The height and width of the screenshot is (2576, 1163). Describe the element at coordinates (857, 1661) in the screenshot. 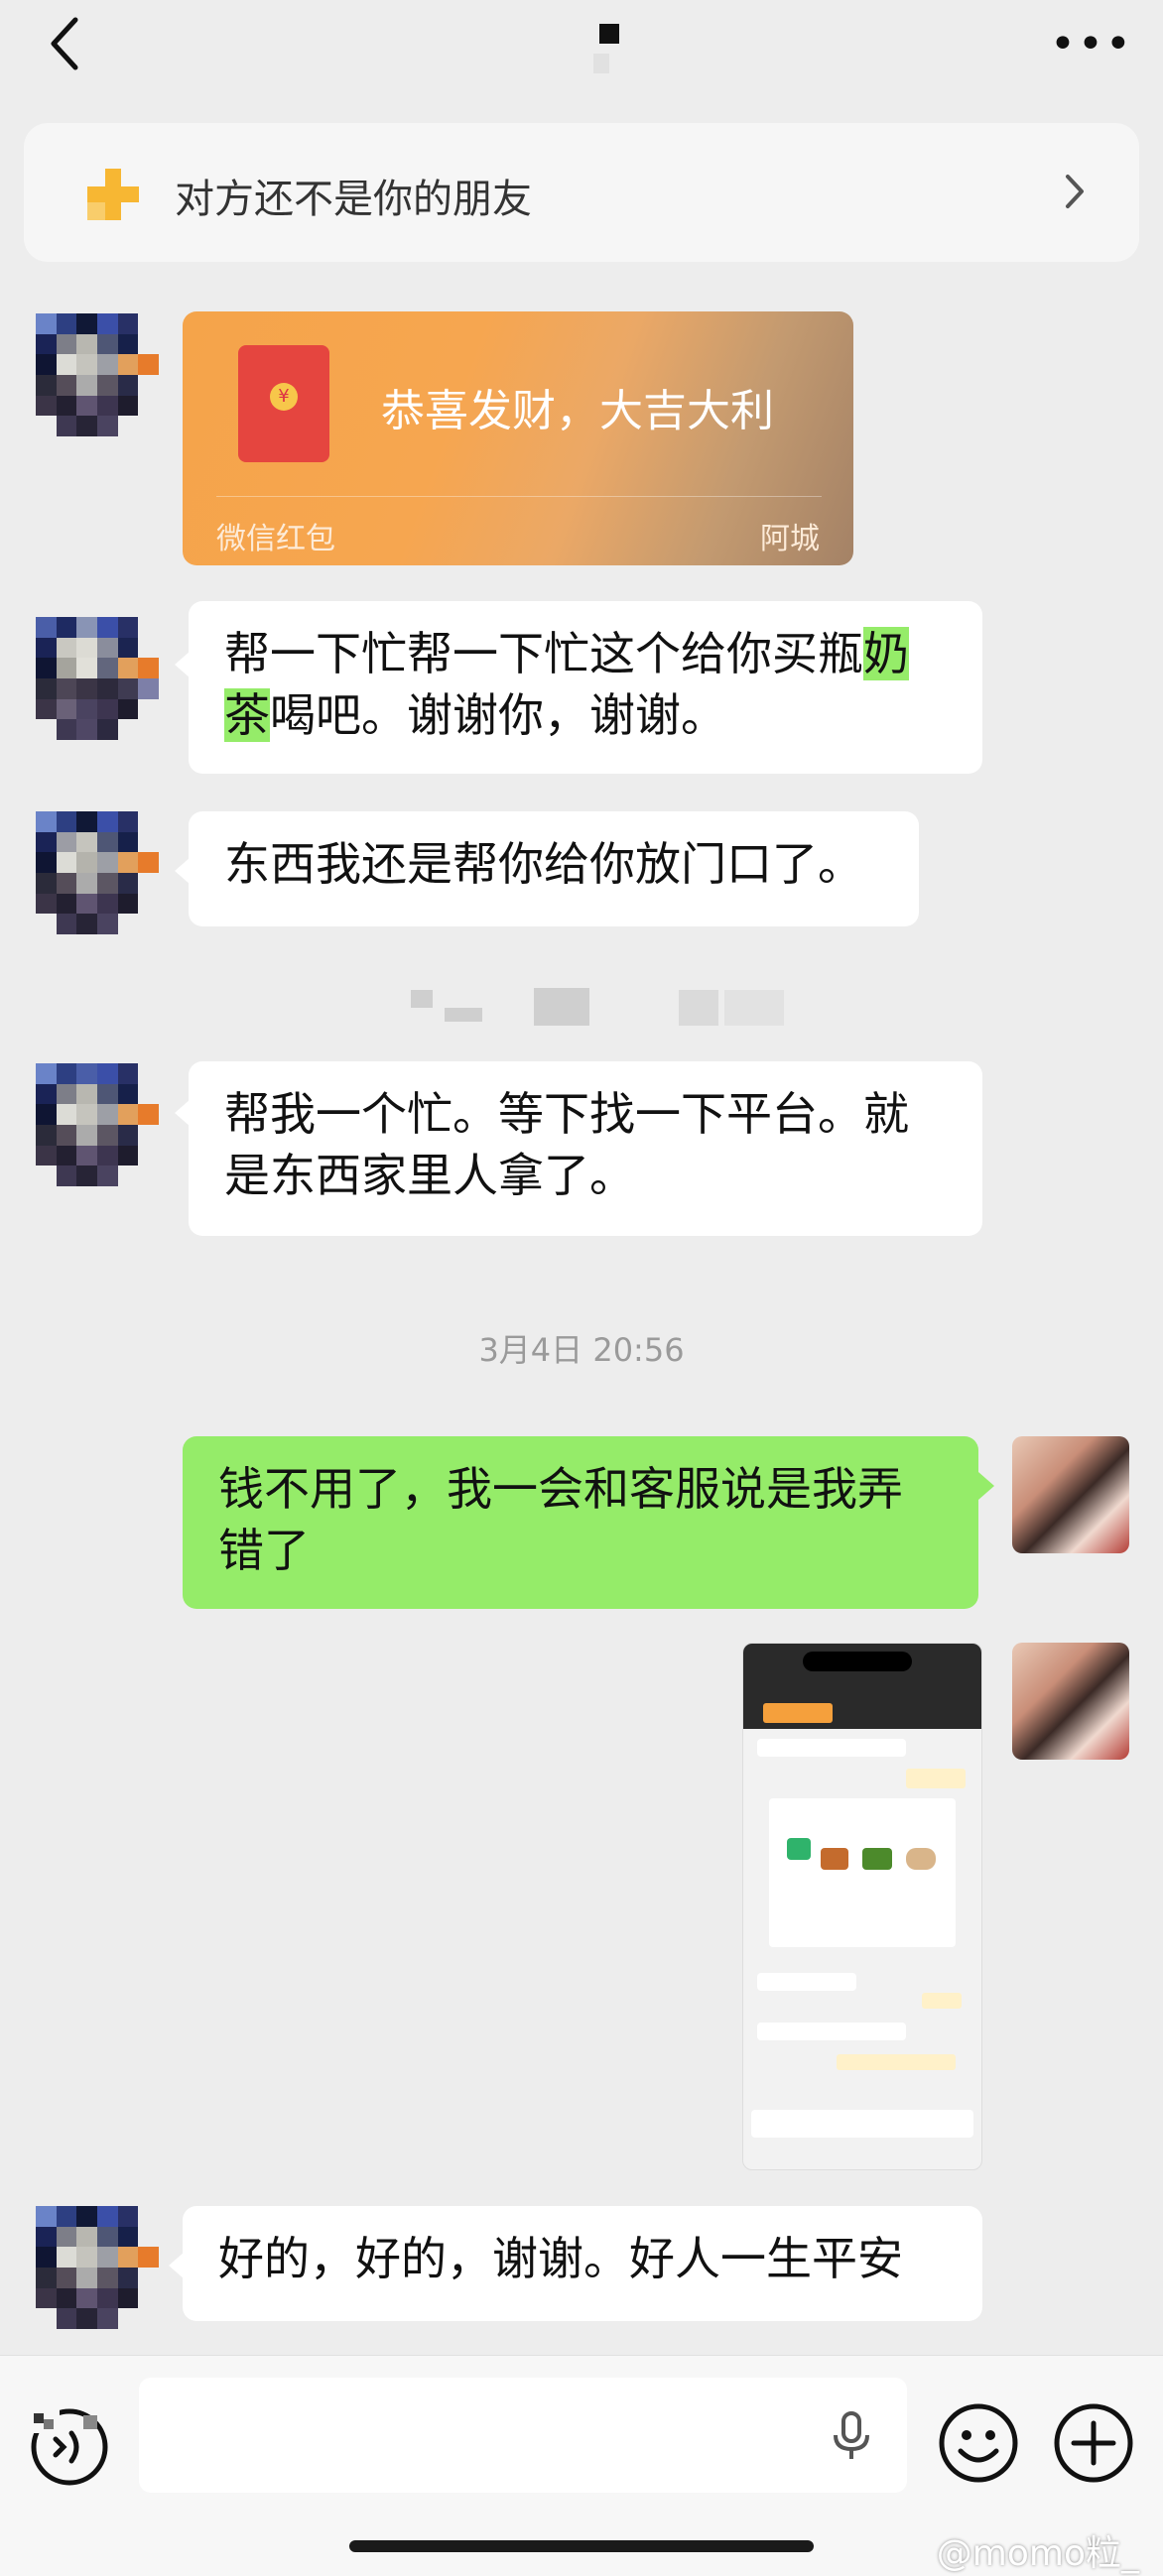

I see `screenshot-notch` at that location.